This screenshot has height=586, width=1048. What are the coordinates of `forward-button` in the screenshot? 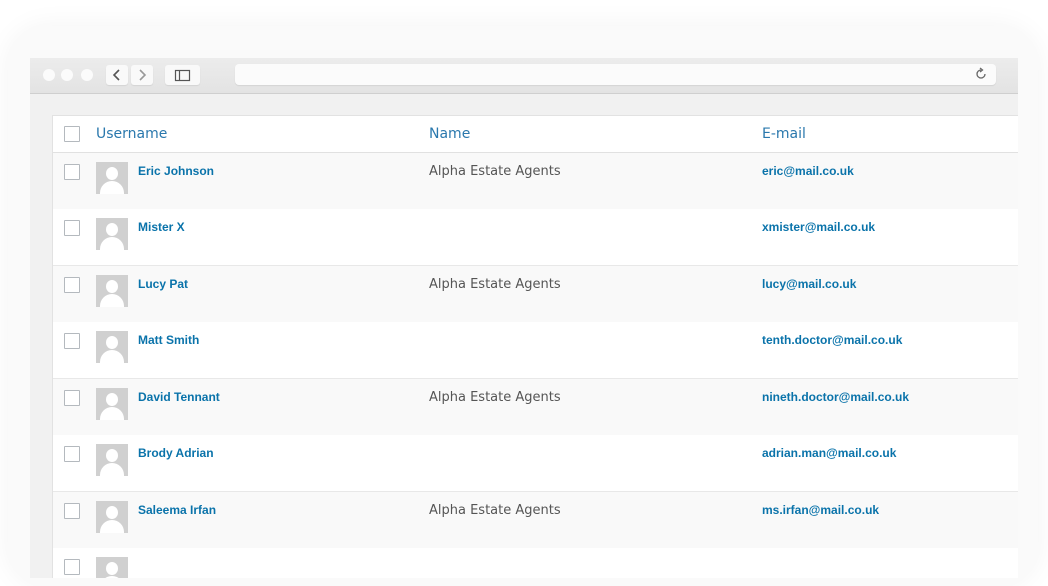 It's located at (142, 75).